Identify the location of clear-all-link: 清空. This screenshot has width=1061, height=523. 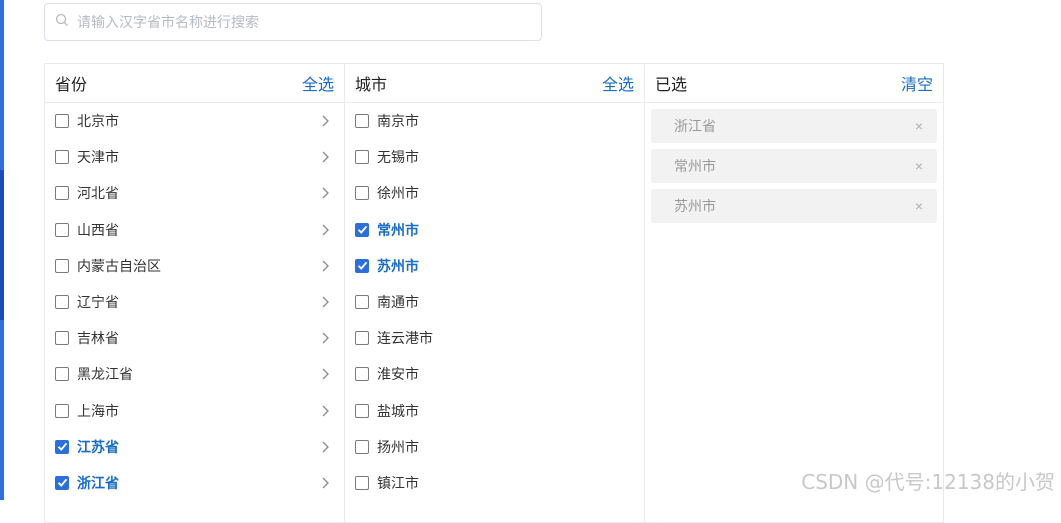
(917, 83).